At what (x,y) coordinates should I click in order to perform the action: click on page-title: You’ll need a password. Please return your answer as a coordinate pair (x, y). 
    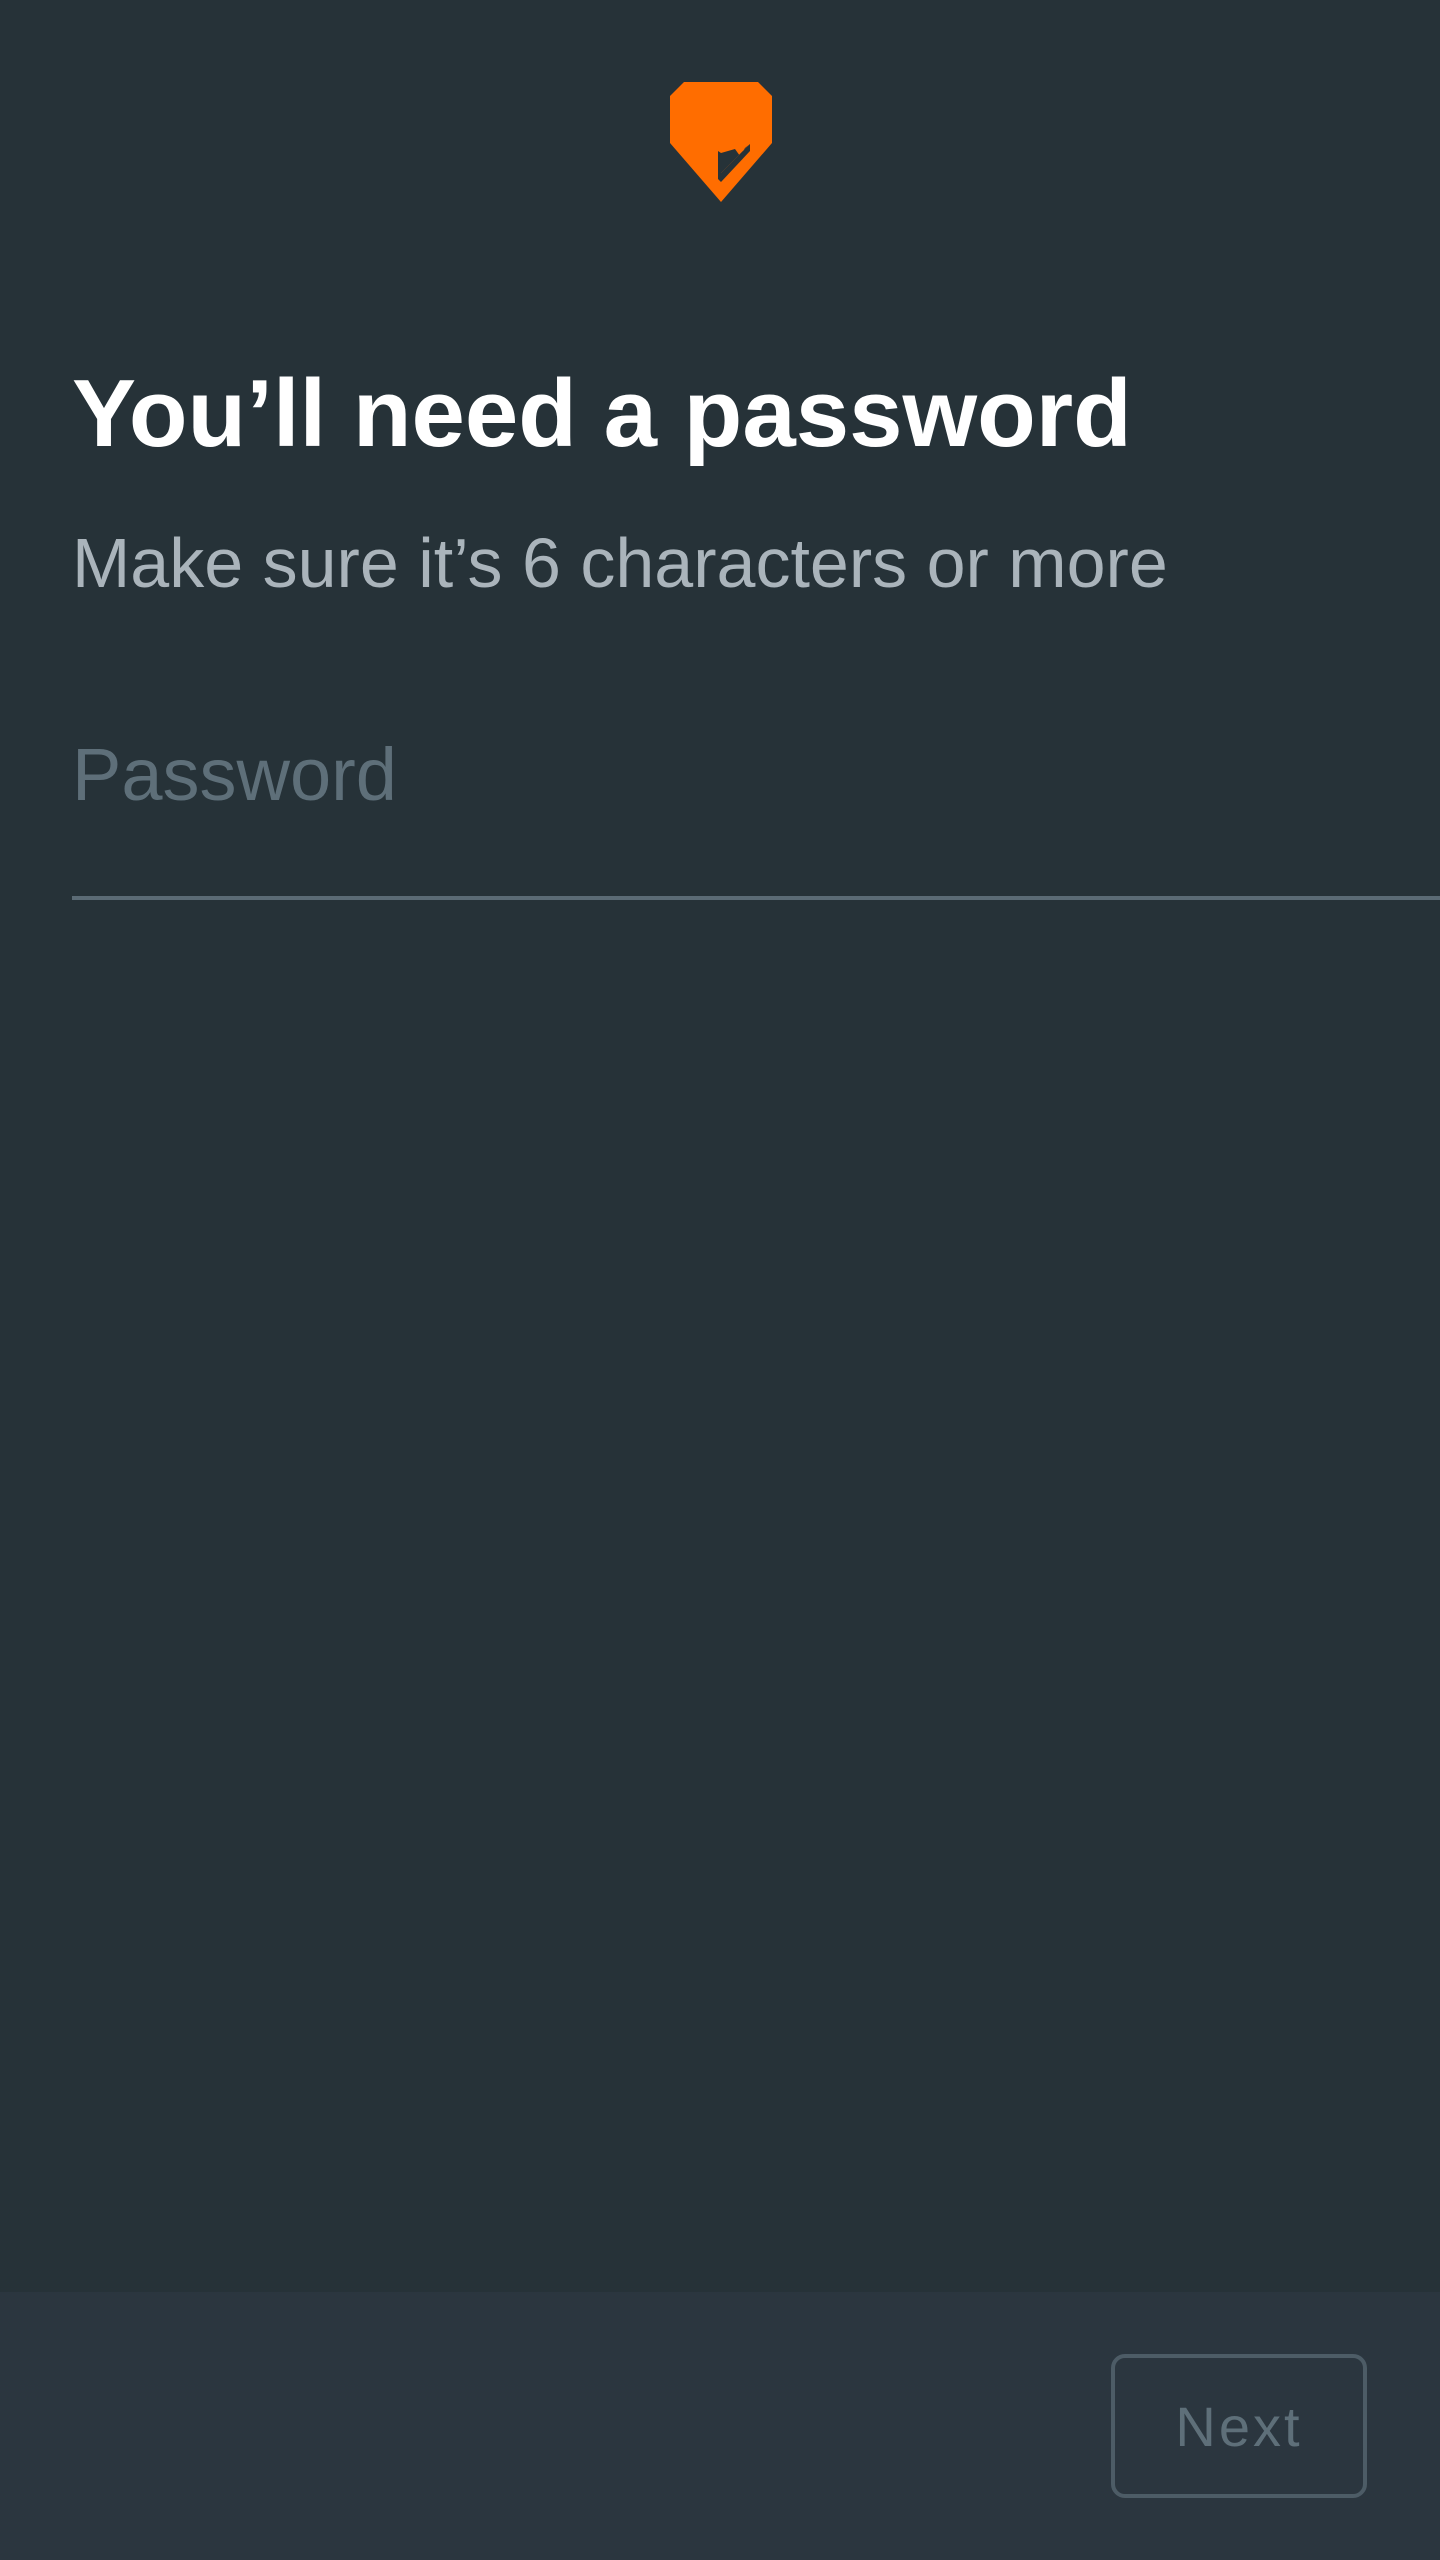
    Looking at the image, I should click on (602, 413).